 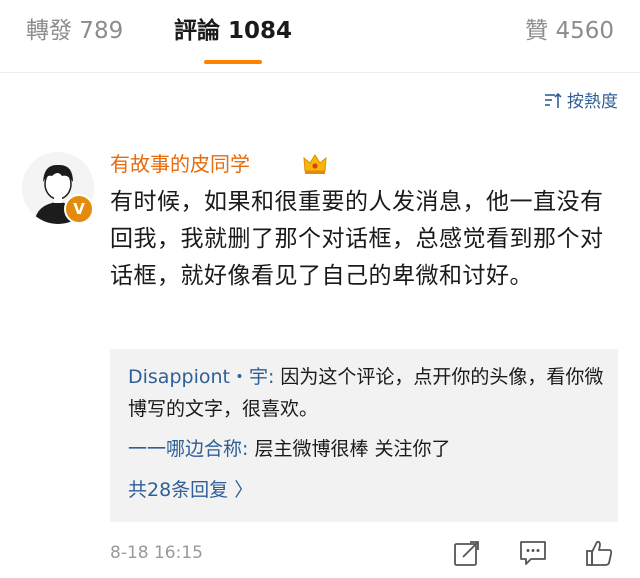 What do you see at coordinates (533, 553) in the screenshot?
I see `comment-icon` at bounding box center [533, 553].